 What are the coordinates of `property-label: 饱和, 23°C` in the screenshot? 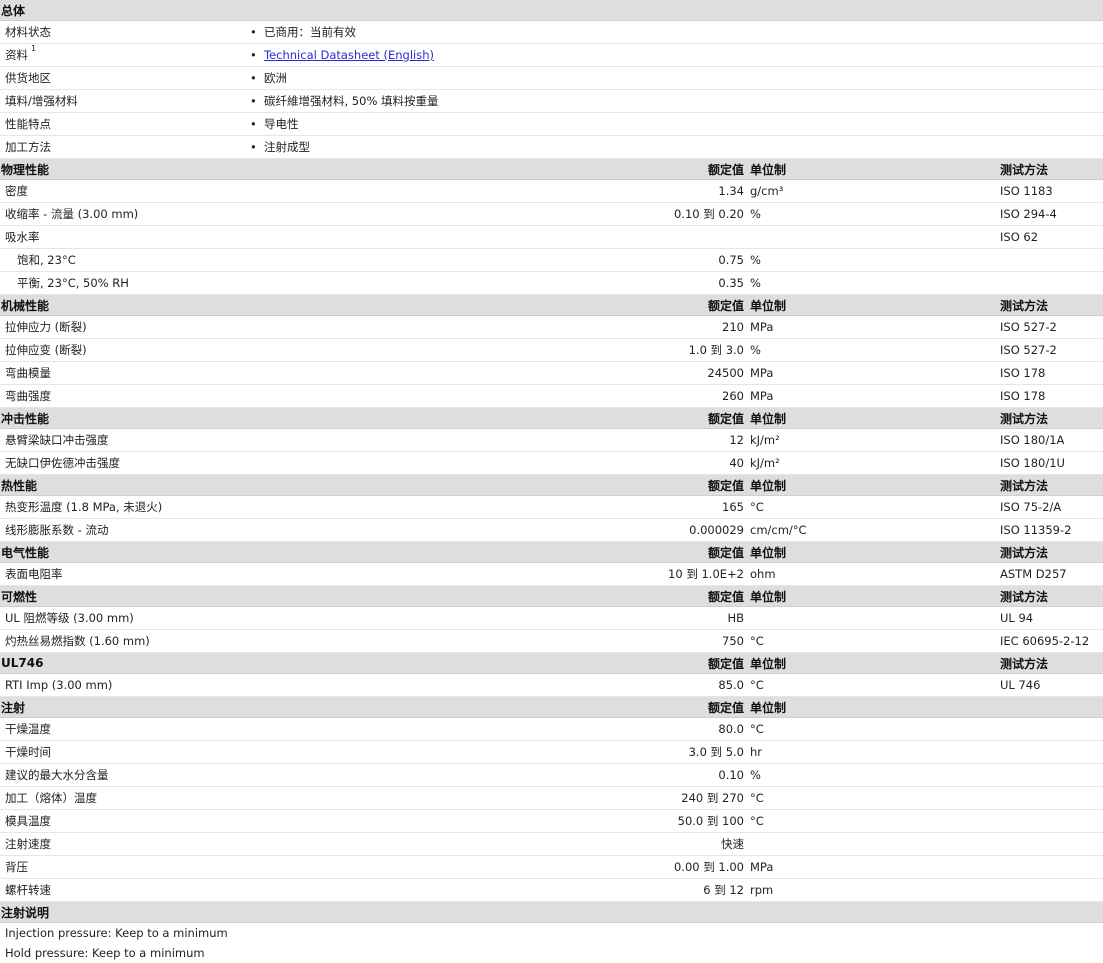 It's located at (46, 260).